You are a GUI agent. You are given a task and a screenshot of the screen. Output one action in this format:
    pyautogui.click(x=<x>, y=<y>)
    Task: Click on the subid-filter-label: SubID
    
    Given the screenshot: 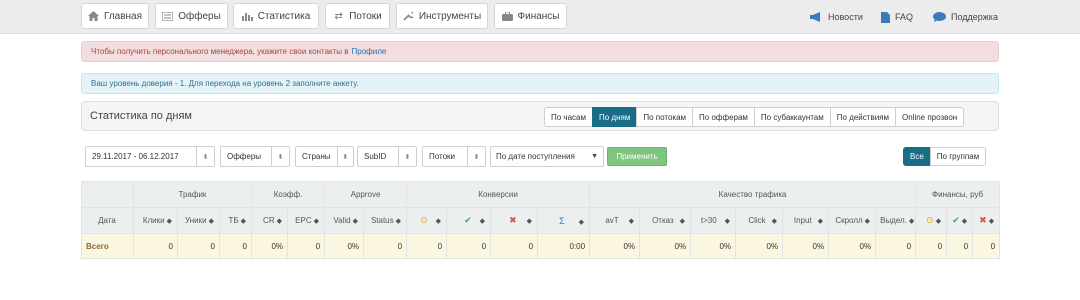 What is the action you would take?
    pyautogui.click(x=375, y=156)
    